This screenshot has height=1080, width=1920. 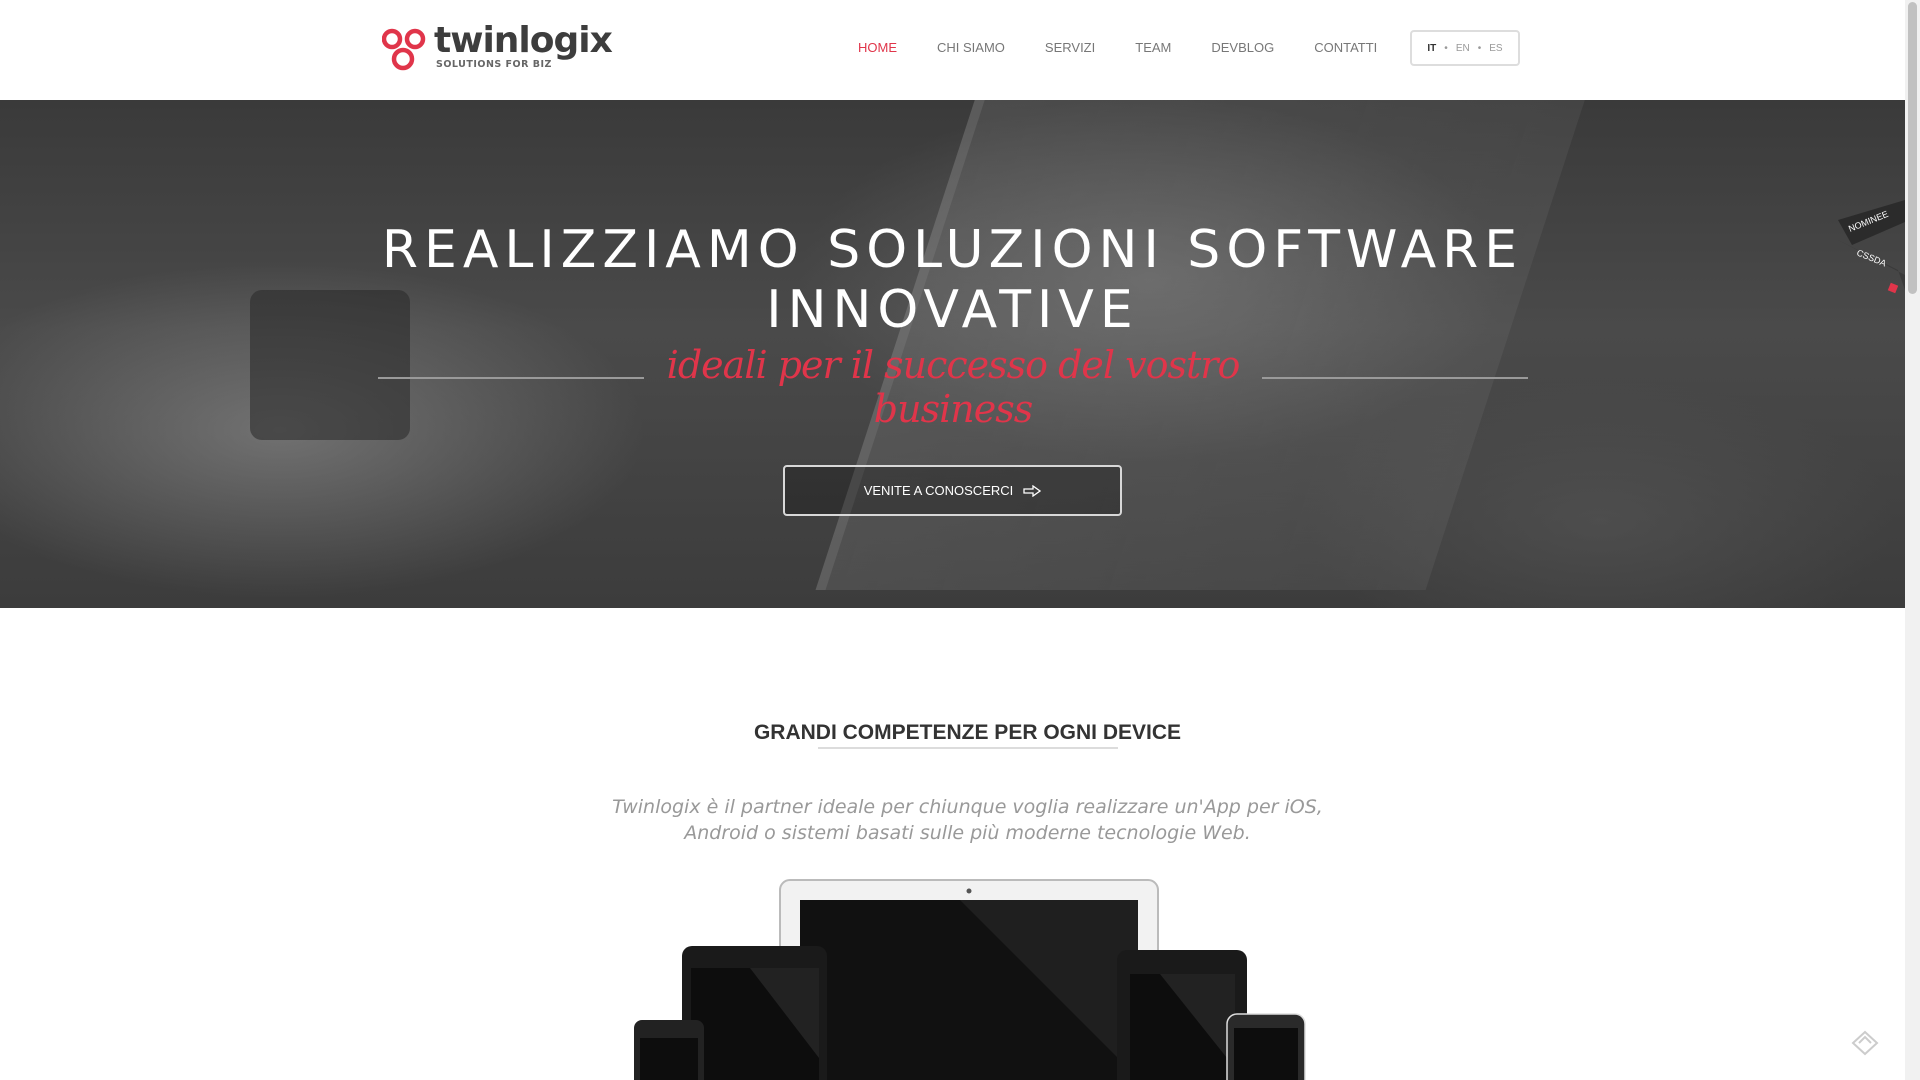 I want to click on hero-divider-left, so click(x=511, y=378).